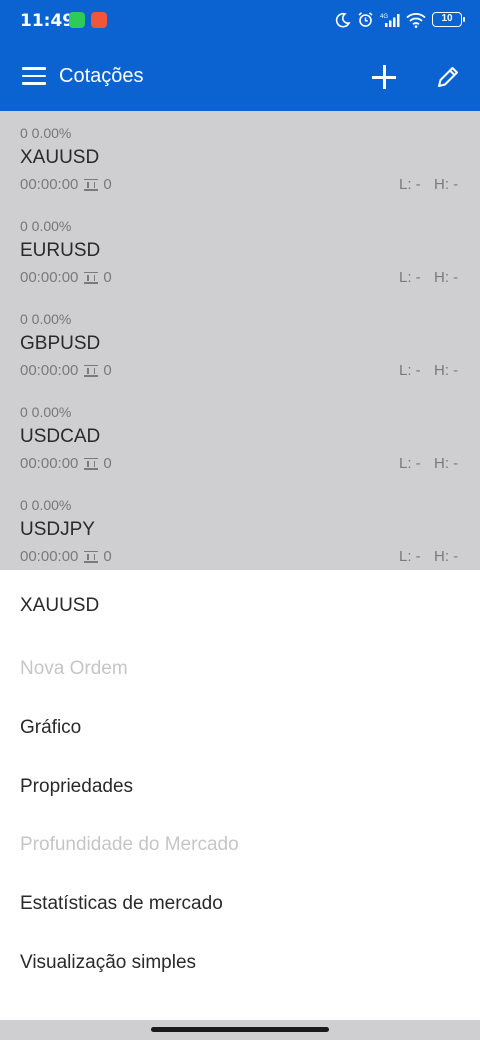 The width and height of the screenshot is (480, 1040). What do you see at coordinates (57, 529) in the screenshot?
I see `quote-symbol: USDJPY` at bounding box center [57, 529].